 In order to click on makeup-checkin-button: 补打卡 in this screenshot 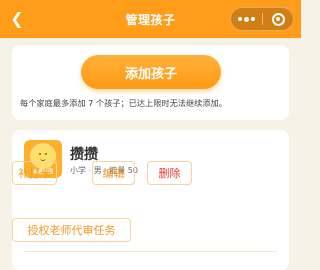, I will do `click(34, 173)`.